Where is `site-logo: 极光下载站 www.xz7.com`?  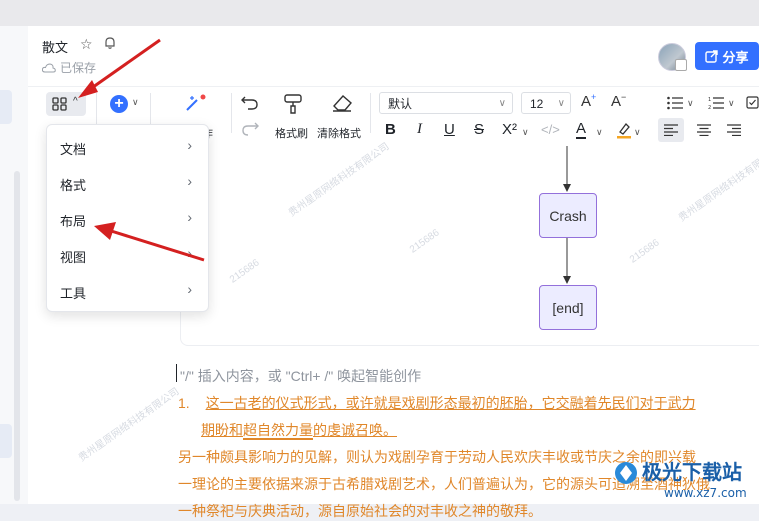
site-logo: 极光下载站 www.xz7.com is located at coordinates (681, 480).